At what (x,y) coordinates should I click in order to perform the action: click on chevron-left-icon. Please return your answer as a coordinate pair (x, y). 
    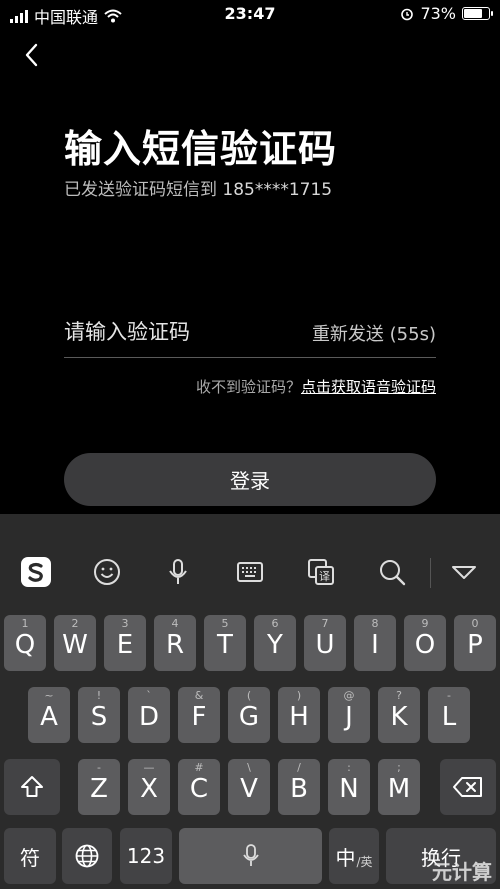
    Looking at the image, I should click on (31, 55).